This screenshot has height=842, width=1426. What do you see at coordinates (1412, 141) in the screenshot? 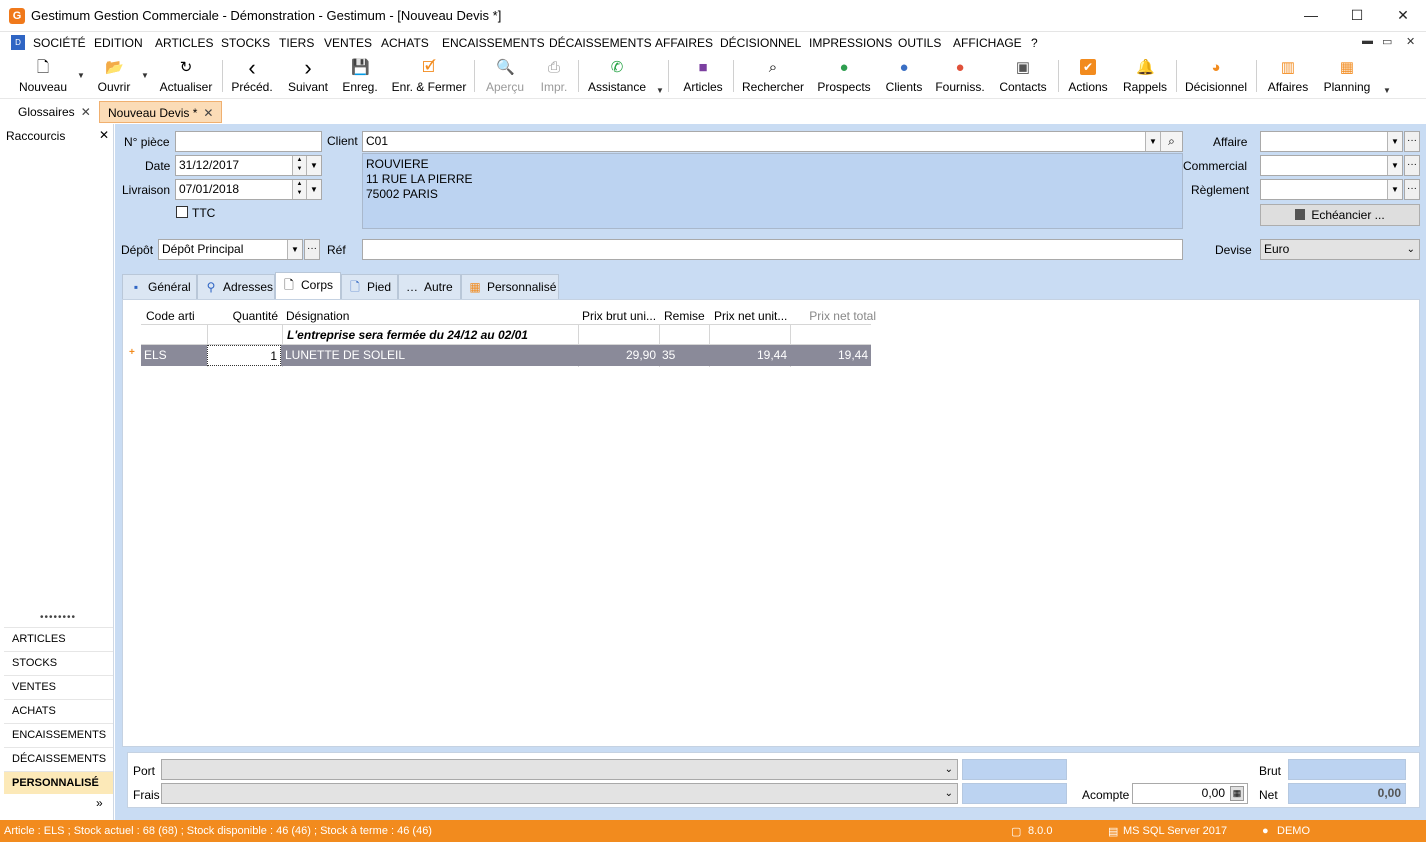
I see `affaire-browse-button: ···` at bounding box center [1412, 141].